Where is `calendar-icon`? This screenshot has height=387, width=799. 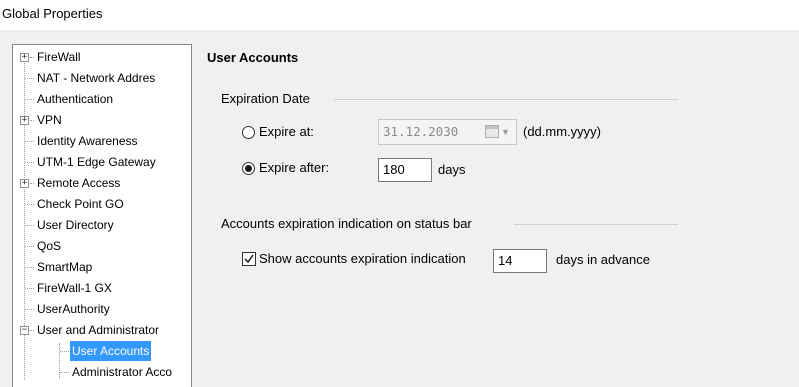 calendar-icon is located at coordinates (492, 131).